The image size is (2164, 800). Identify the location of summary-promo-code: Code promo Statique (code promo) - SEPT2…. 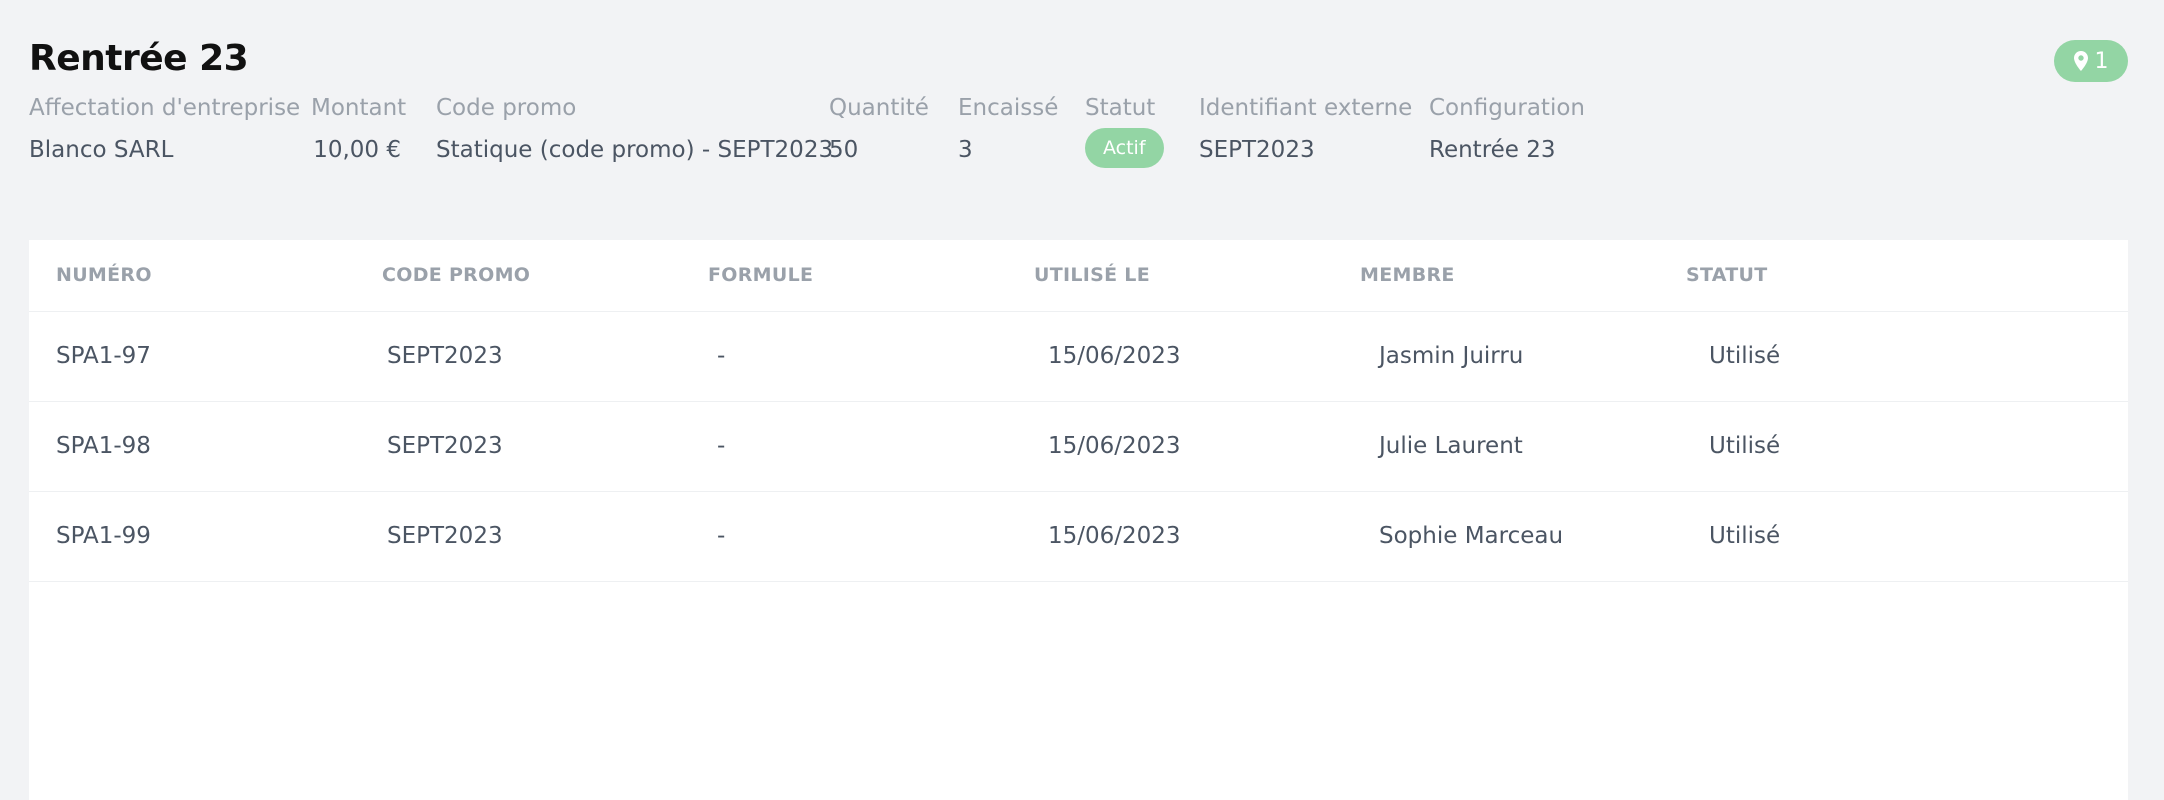
(634, 129).